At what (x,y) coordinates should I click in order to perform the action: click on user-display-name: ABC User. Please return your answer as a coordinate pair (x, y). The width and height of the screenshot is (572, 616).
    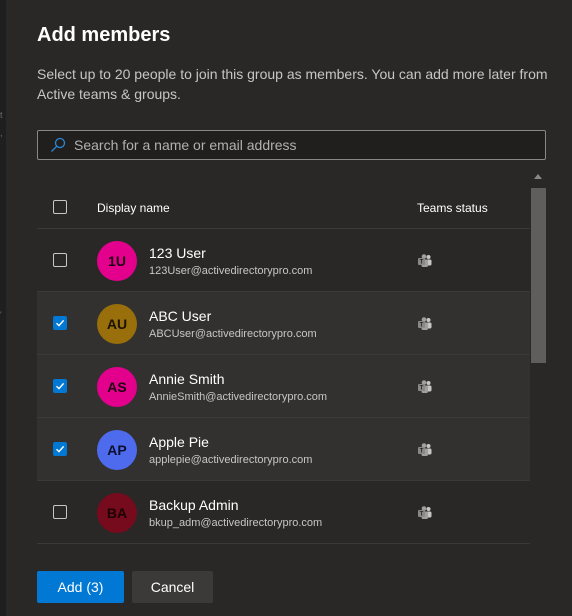
    Looking at the image, I should click on (180, 316).